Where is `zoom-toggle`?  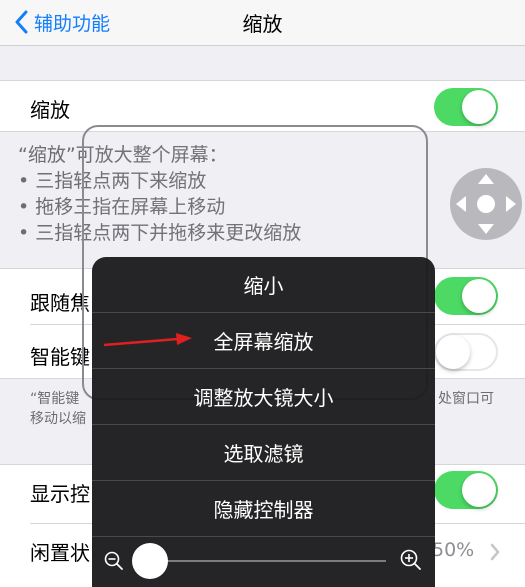
zoom-toggle is located at coordinates (466, 107).